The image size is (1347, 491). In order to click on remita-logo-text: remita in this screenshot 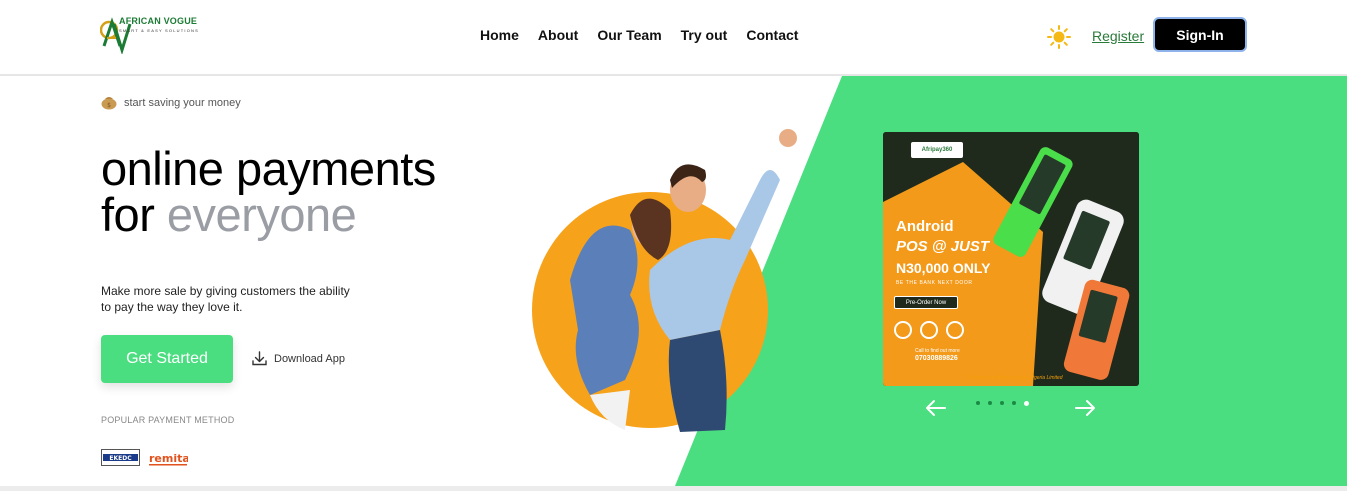, I will do `click(168, 458)`.